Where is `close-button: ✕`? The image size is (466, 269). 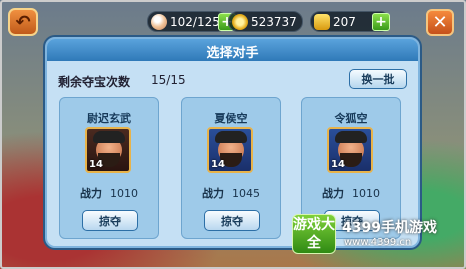
close-button: ✕ is located at coordinates (440, 22).